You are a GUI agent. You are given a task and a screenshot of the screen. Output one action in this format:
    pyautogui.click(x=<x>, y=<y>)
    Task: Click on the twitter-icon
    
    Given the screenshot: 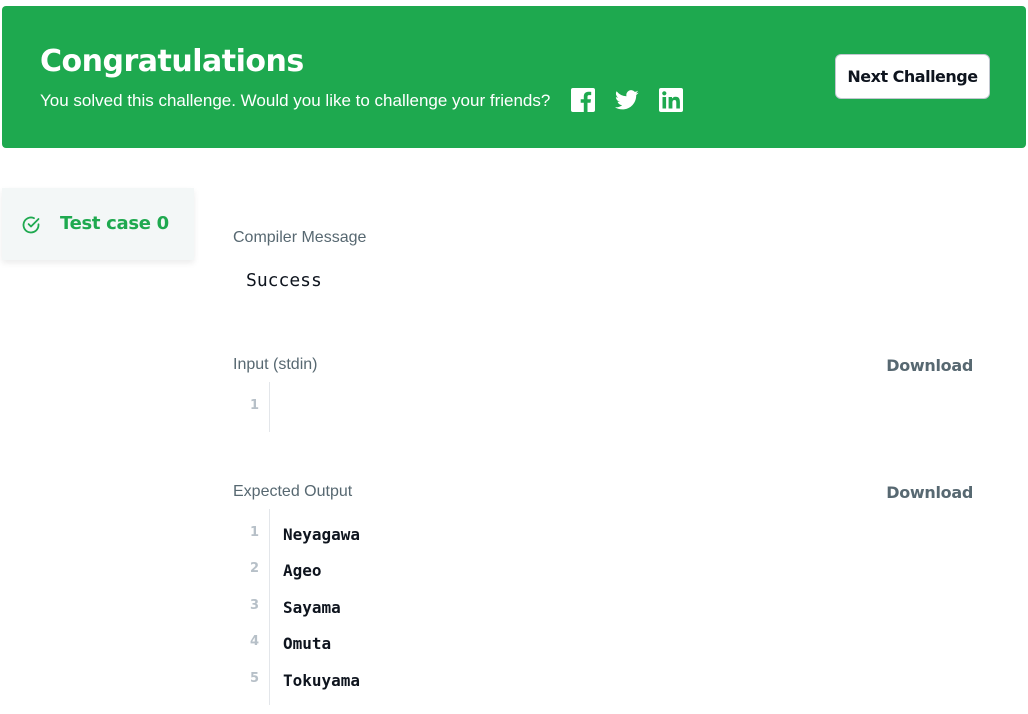 What is the action you would take?
    pyautogui.click(x=627, y=100)
    